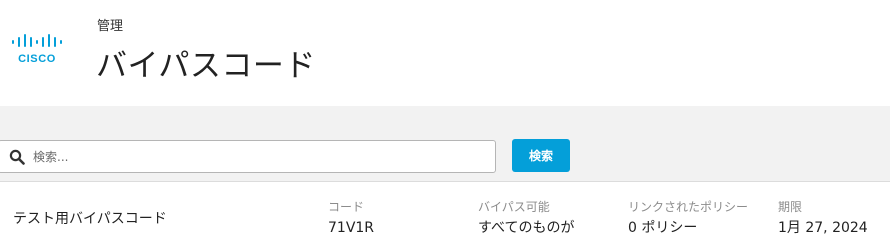  What do you see at coordinates (110, 24) in the screenshot?
I see `breadcrumb: 管理` at bounding box center [110, 24].